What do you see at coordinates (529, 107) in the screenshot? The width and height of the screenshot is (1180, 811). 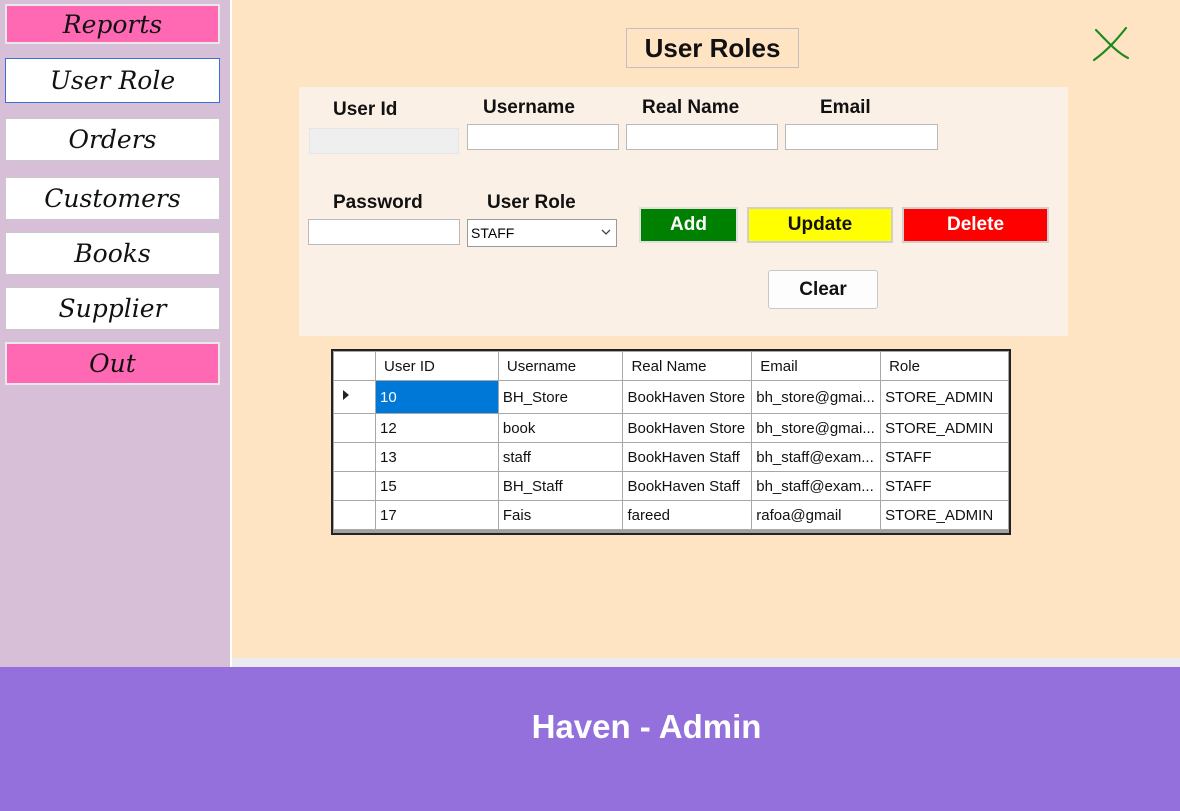 I see `username-label: Username` at bounding box center [529, 107].